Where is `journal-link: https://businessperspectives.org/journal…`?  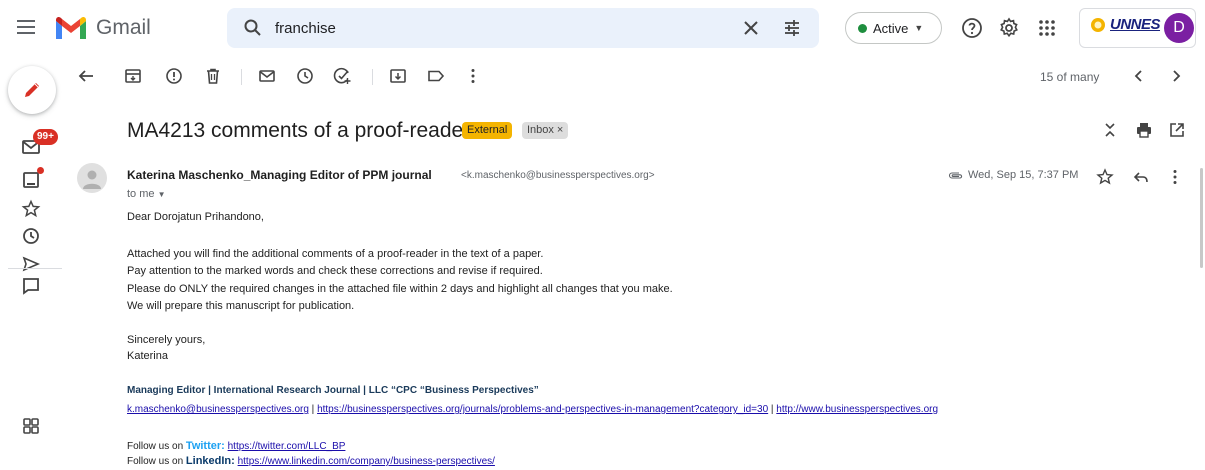 journal-link: https://businessperspectives.org/journal… is located at coordinates (542, 409).